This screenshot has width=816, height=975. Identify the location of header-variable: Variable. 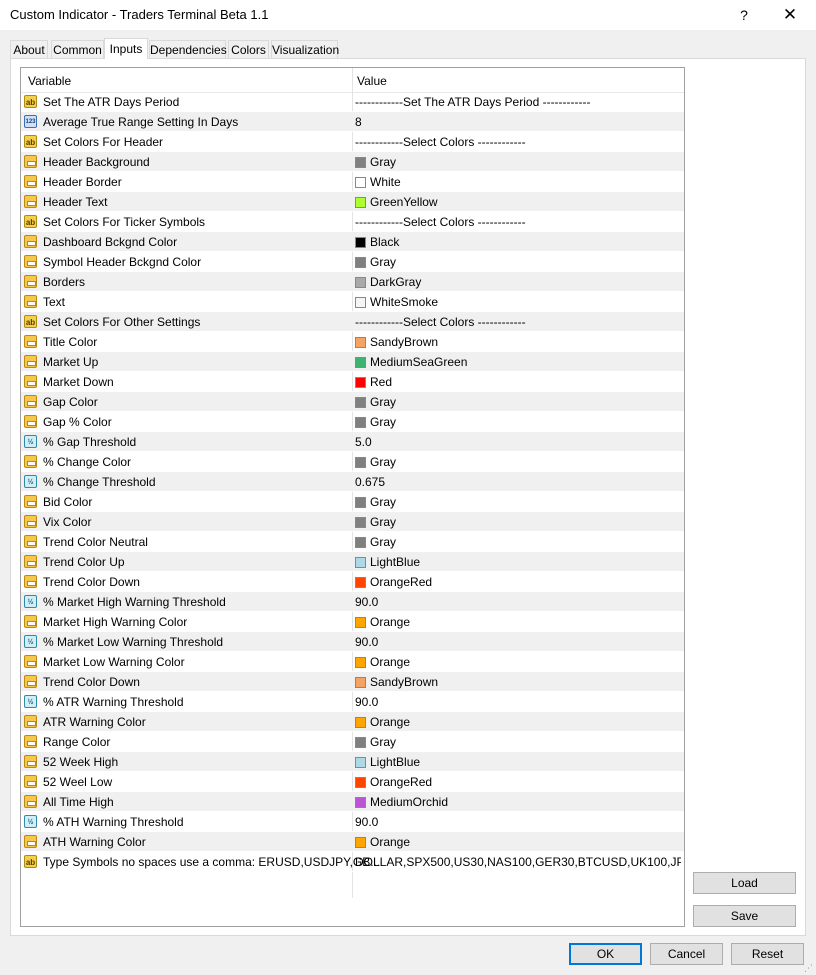
(49, 81).